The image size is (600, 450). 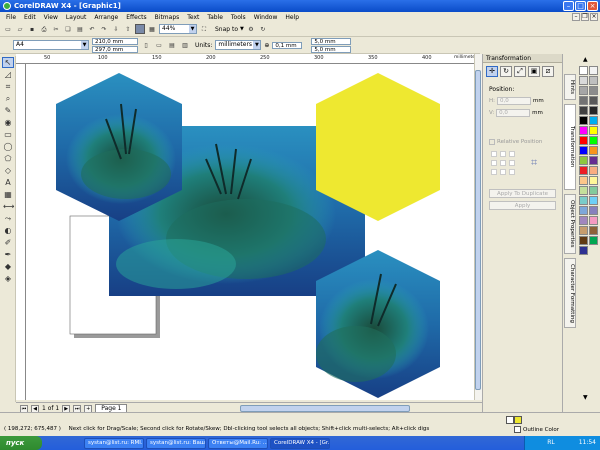 I want to click on palette-scroll-up-icon: ▲, so click(x=585, y=59).